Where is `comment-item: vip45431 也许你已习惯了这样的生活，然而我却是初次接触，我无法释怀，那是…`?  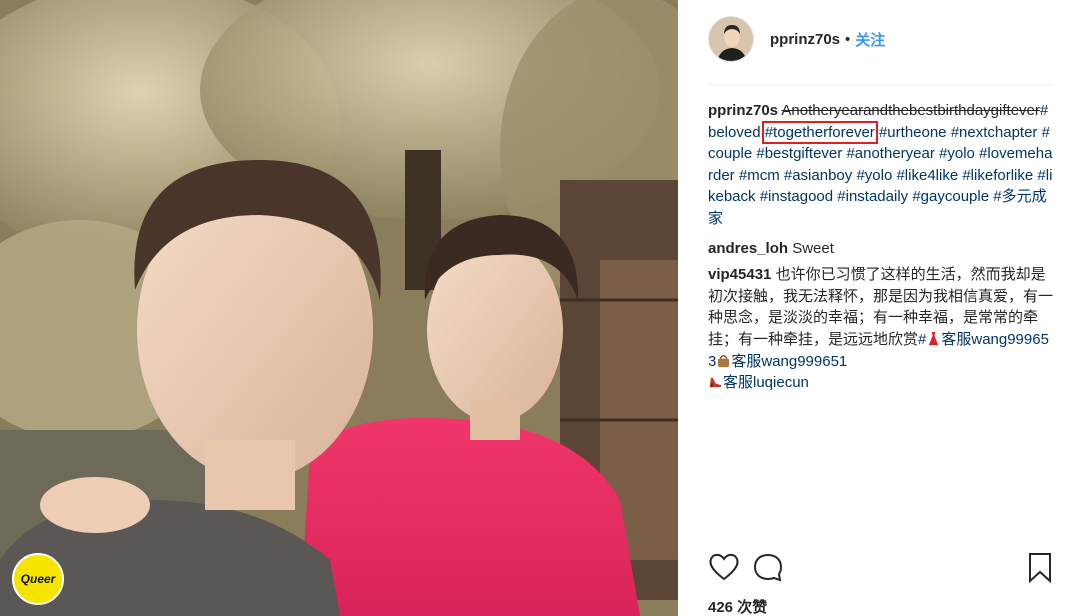
comment-item: vip45431 也许你已习惯了这样的生活，然而我却是初次接触，我无法释怀，那是… is located at coordinates (881, 329).